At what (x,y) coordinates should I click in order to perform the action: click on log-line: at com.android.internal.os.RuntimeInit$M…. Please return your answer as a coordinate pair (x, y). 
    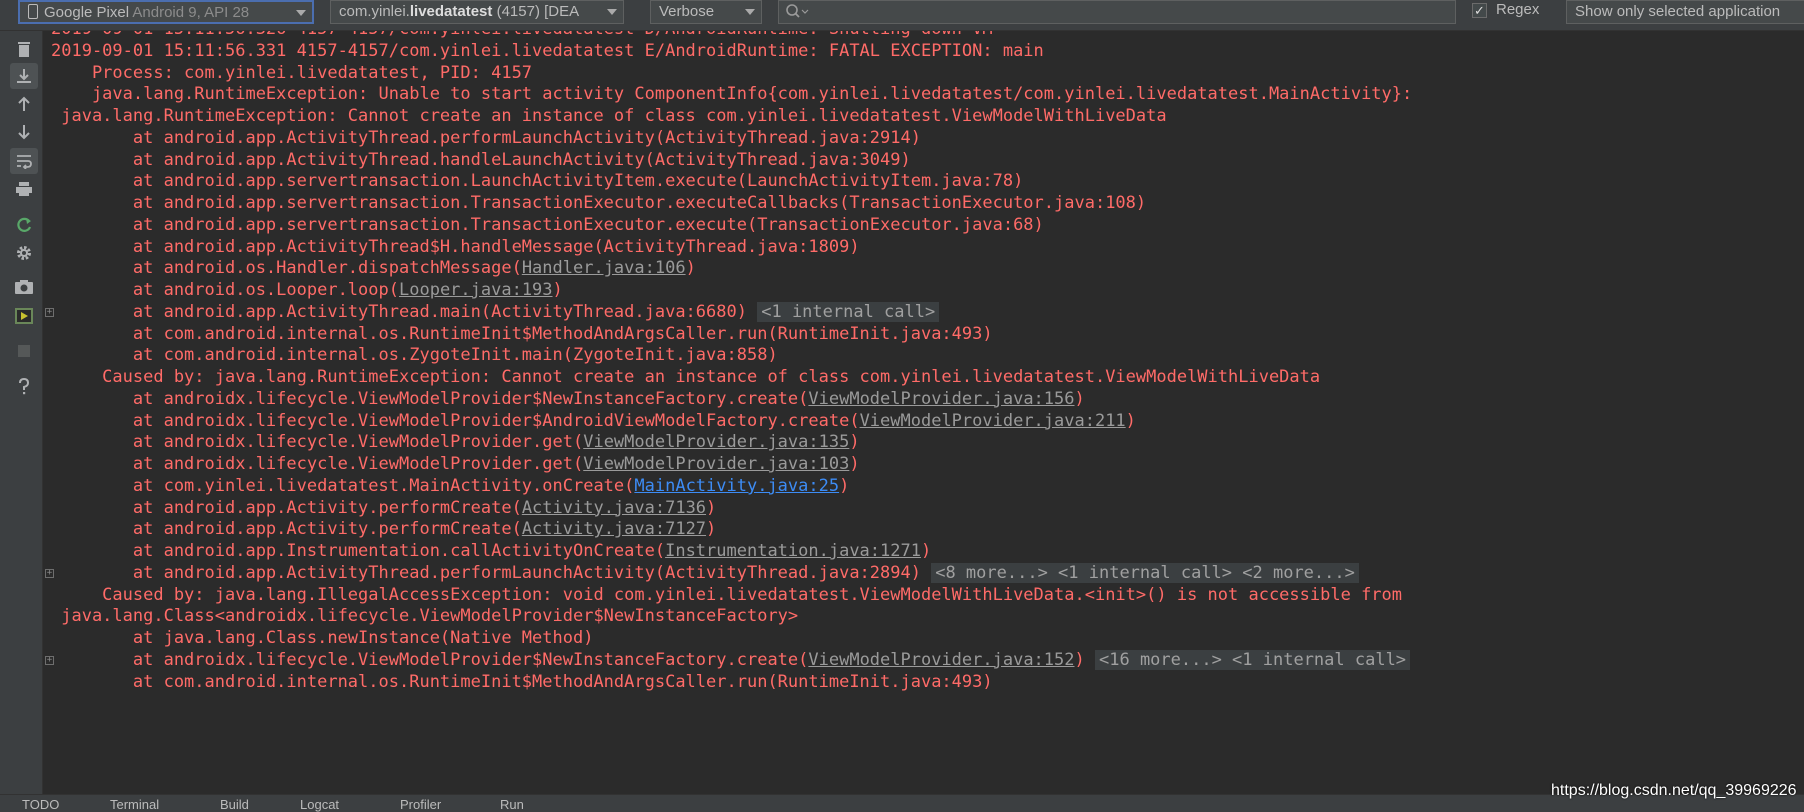
    Looking at the image, I should click on (522, 682).